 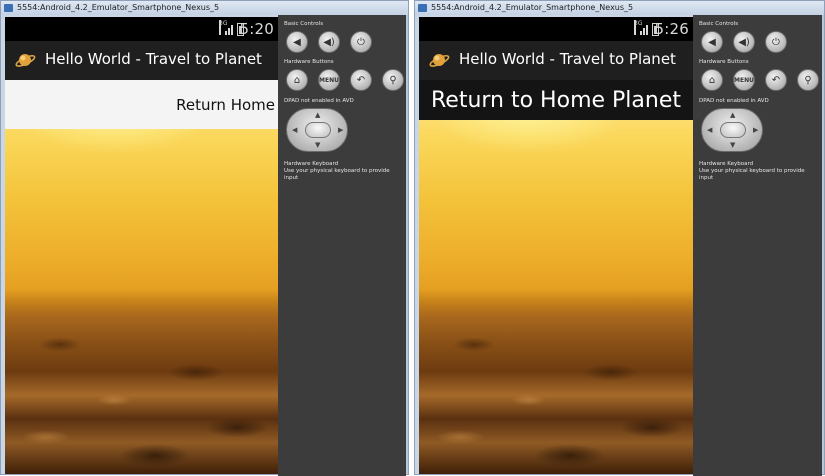 I want to click on status-time: 5:20, so click(x=256, y=29).